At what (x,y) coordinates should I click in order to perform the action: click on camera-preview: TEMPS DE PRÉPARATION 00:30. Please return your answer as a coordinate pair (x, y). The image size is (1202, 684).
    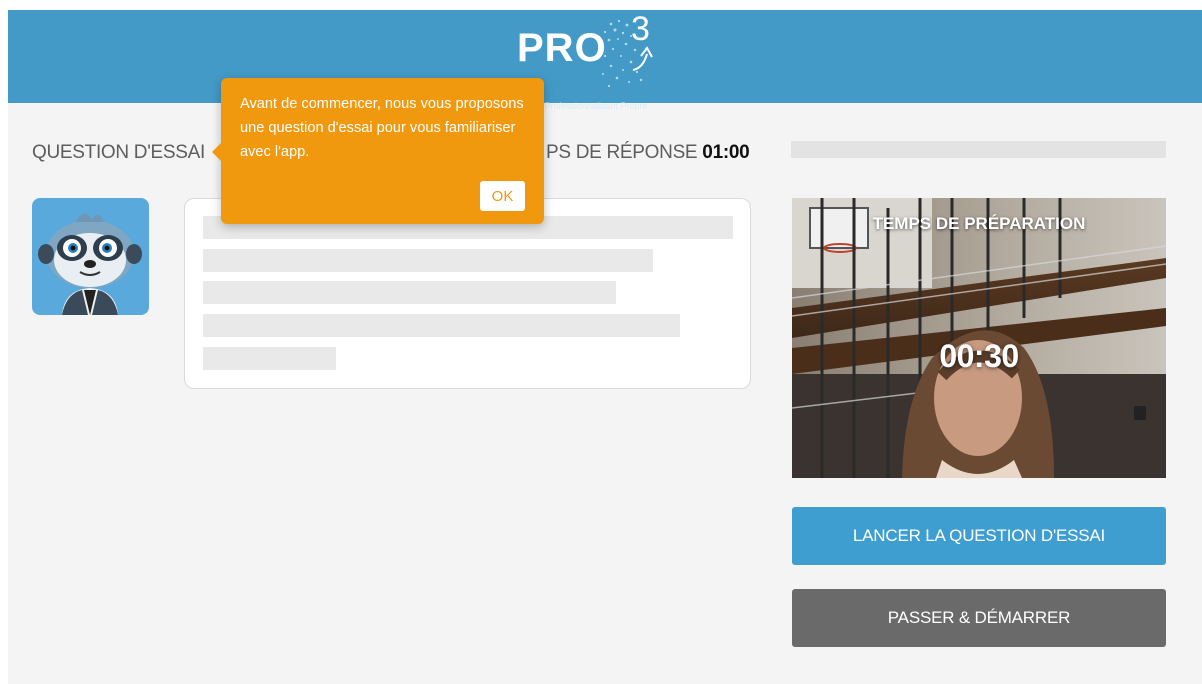
    Looking at the image, I should click on (979, 338).